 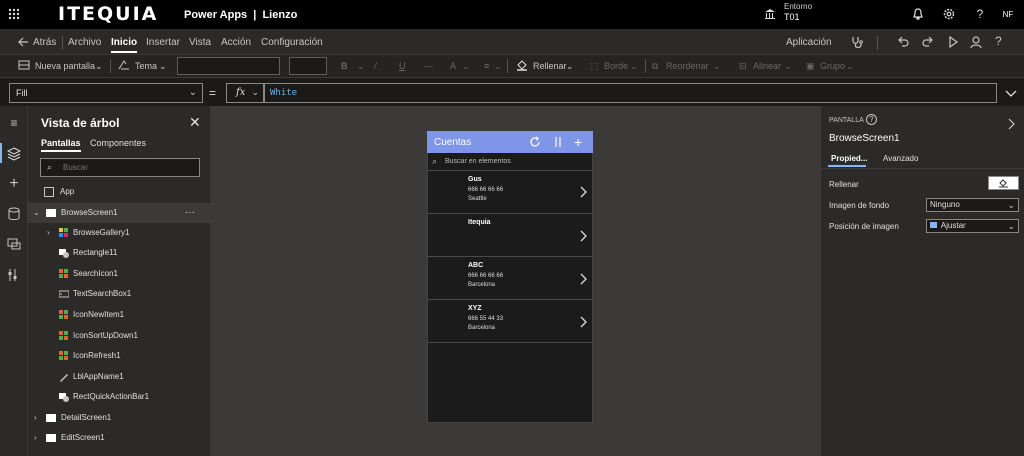 What do you see at coordinates (14, 154) in the screenshot?
I see `tree-view-icon` at bounding box center [14, 154].